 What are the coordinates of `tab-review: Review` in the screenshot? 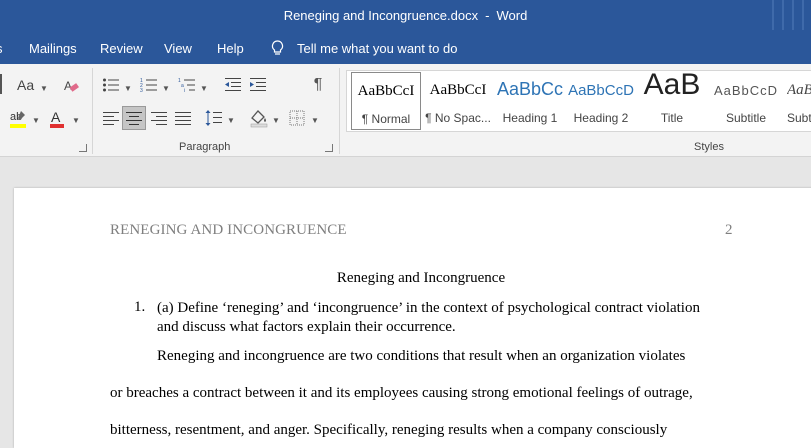 It's located at (121, 48).